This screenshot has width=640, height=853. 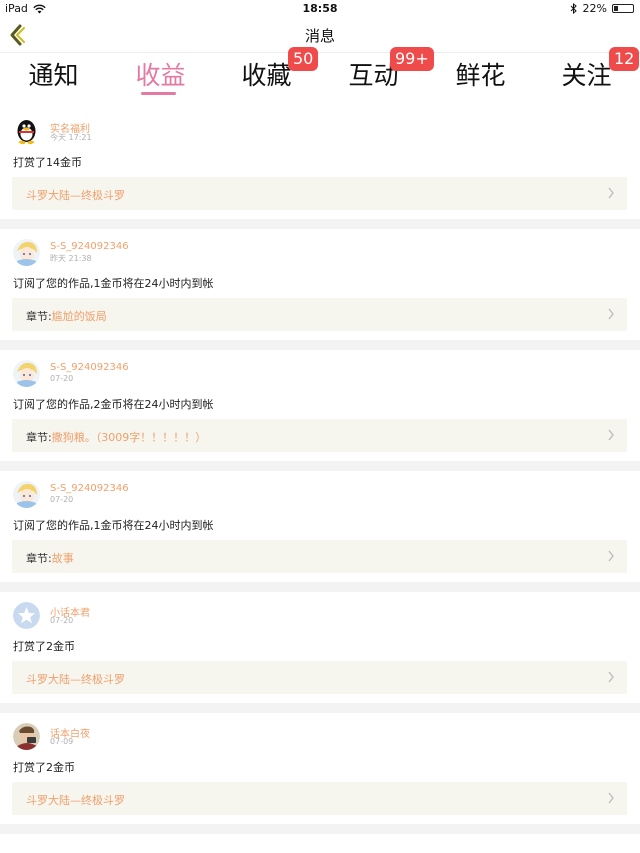 I want to click on link-content: 章节:尴尬的饭局, so click(x=66, y=316).